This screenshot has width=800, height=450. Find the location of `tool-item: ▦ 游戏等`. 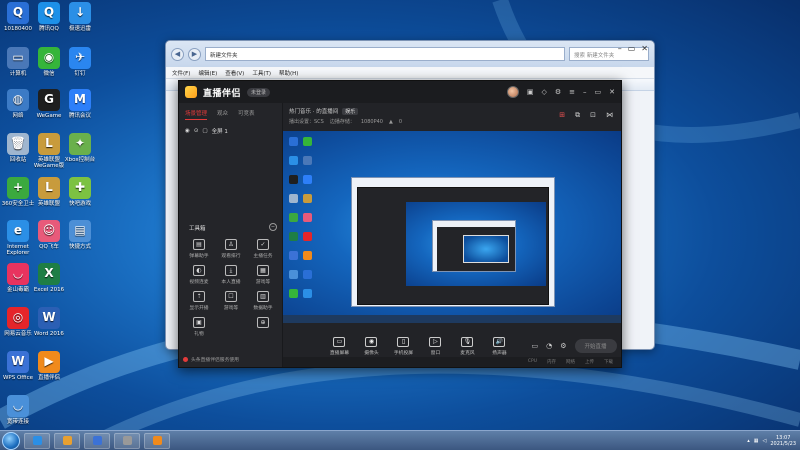

tool-item: ▦ 游戏等 is located at coordinates (263, 275).